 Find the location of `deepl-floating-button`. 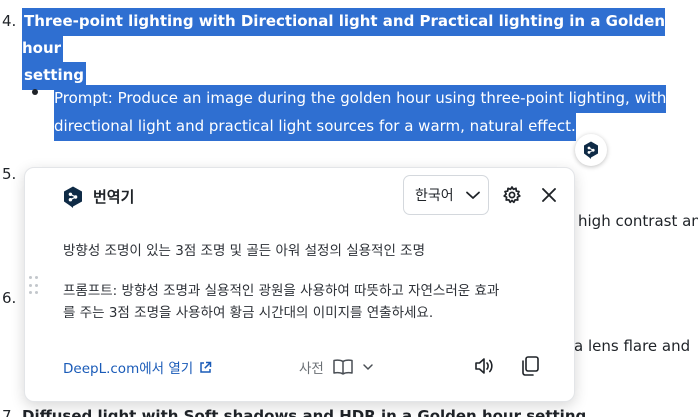

deepl-floating-button is located at coordinates (591, 150).